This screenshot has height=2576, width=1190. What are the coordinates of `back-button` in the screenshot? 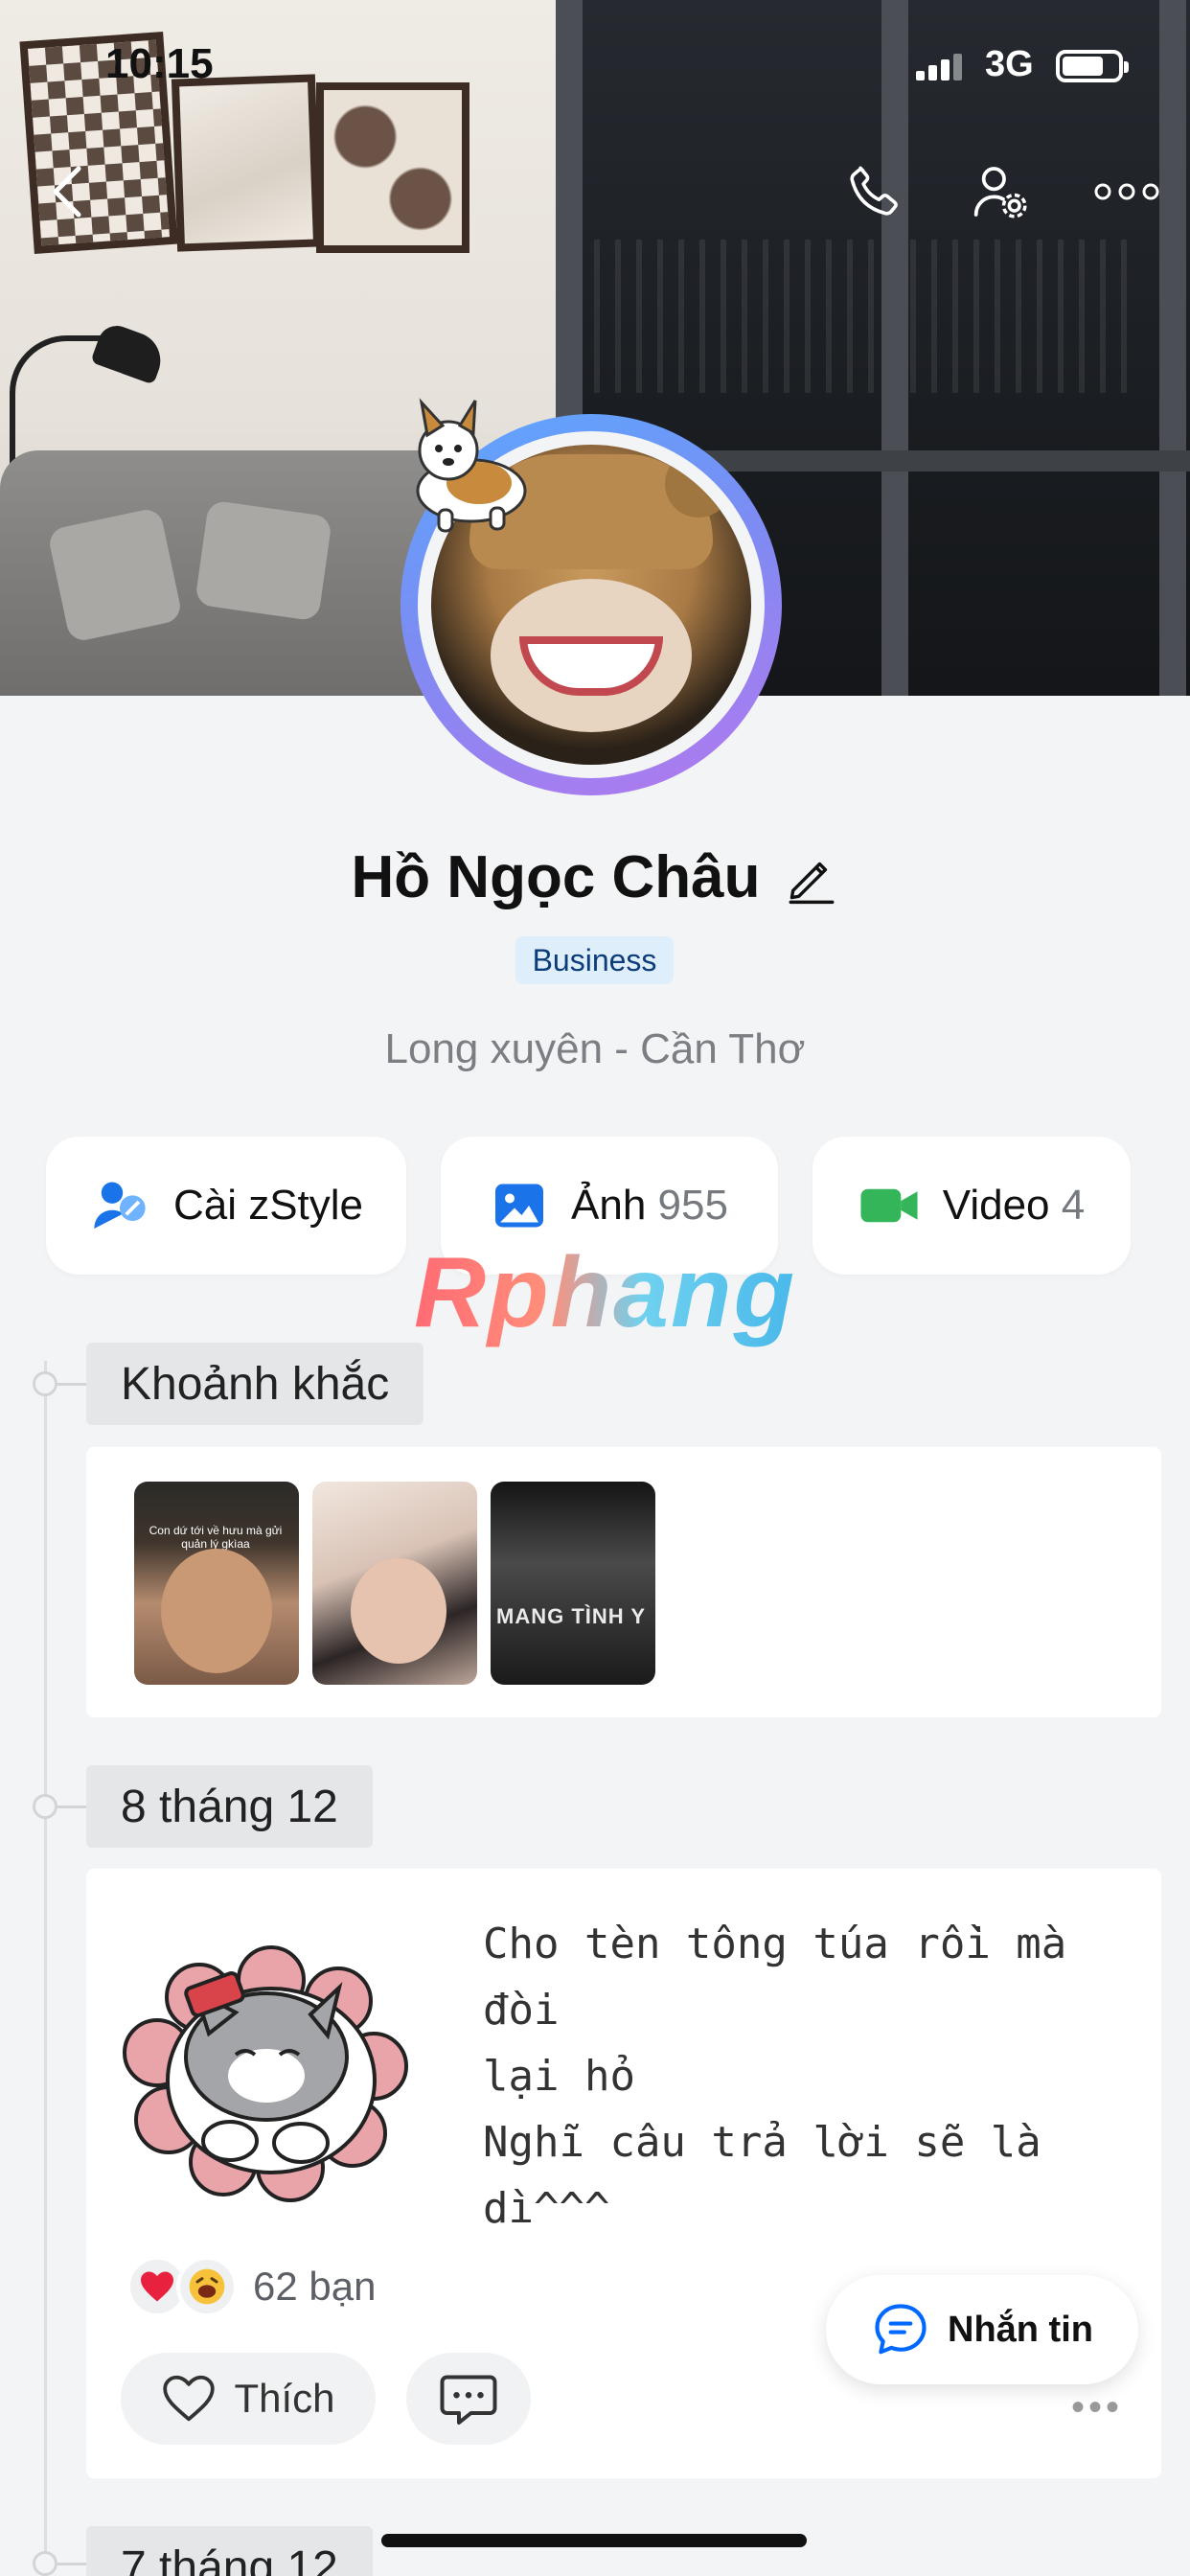 It's located at (67, 191).